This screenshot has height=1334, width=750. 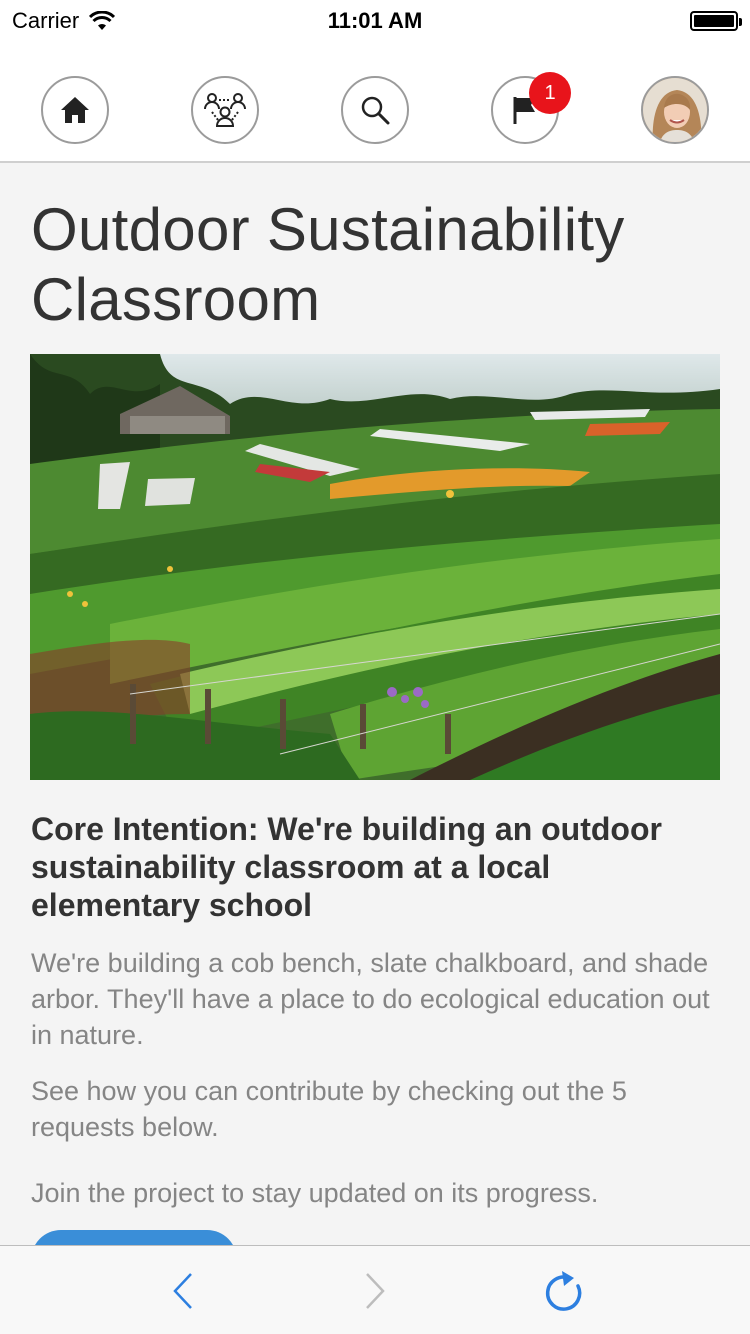 I want to click on forward-button, so click(x=375, y=1291).